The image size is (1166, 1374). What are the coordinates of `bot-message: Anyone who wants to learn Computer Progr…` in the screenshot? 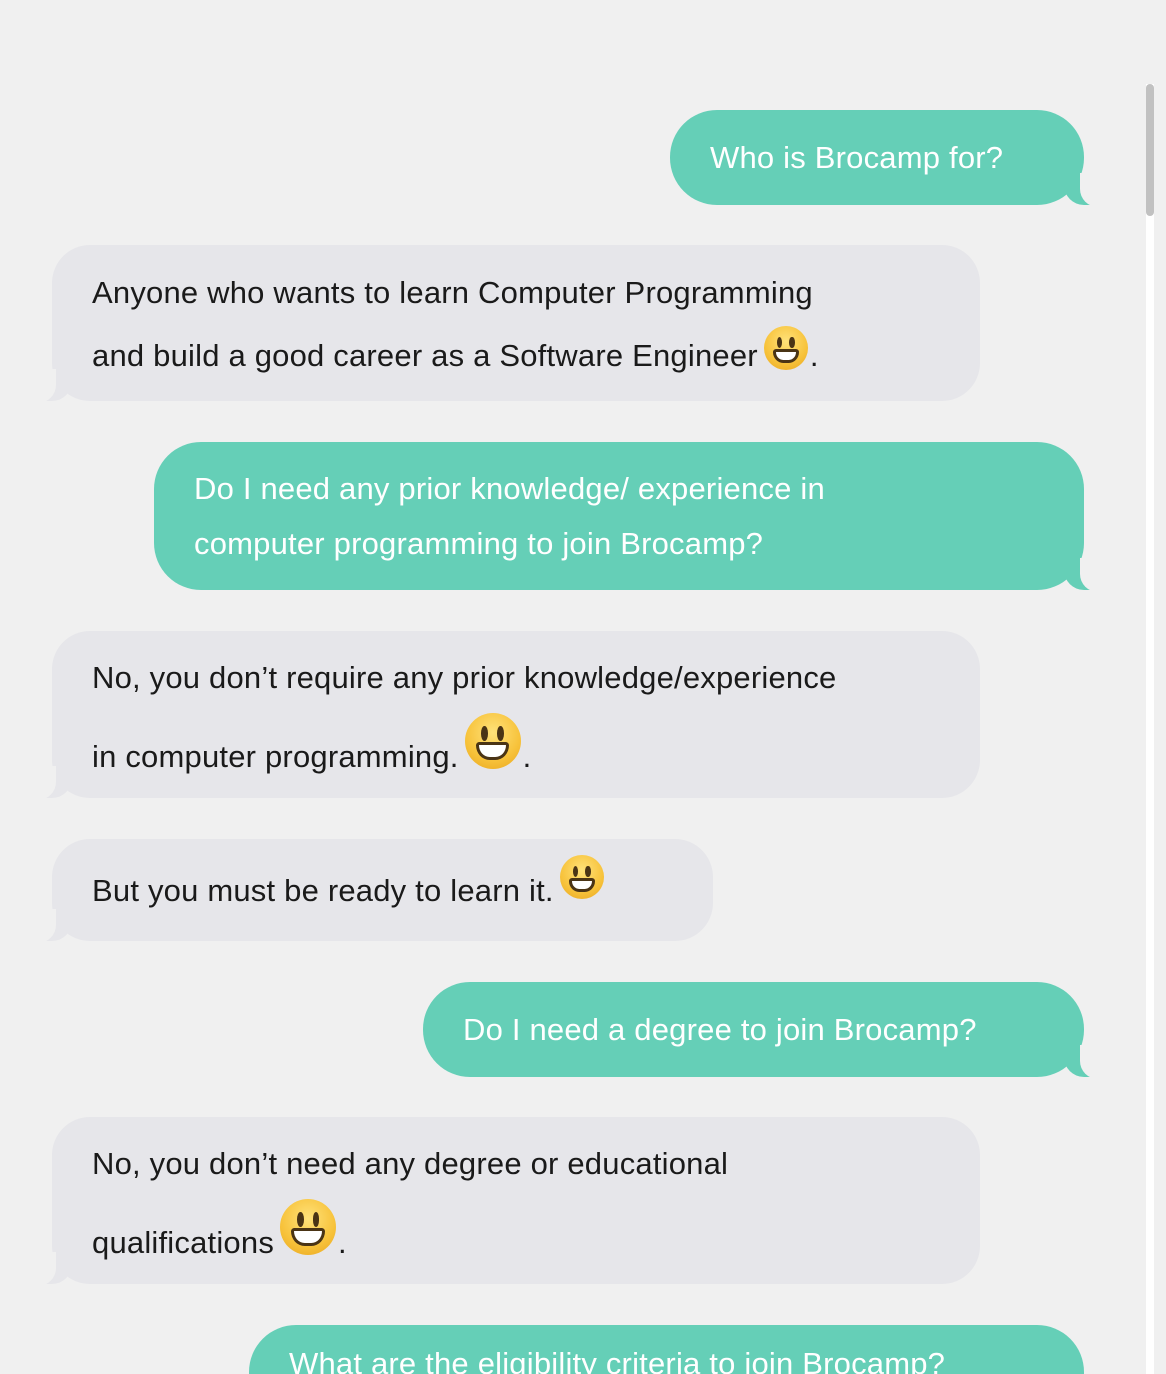 It's located at (507, 324).